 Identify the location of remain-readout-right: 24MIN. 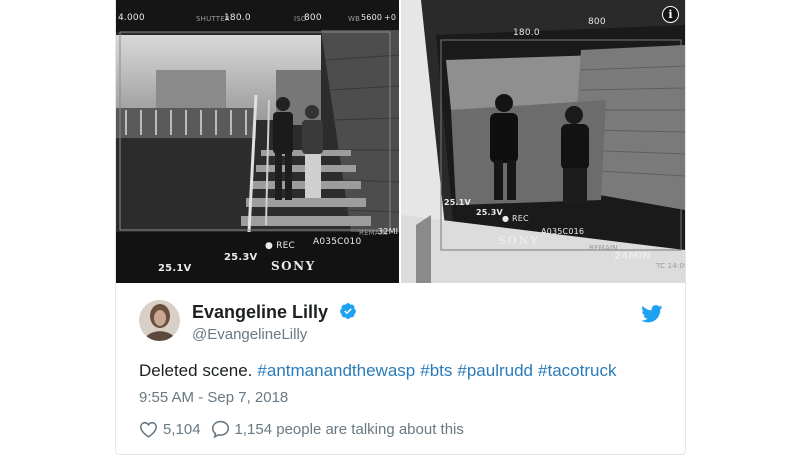
(632, 256).